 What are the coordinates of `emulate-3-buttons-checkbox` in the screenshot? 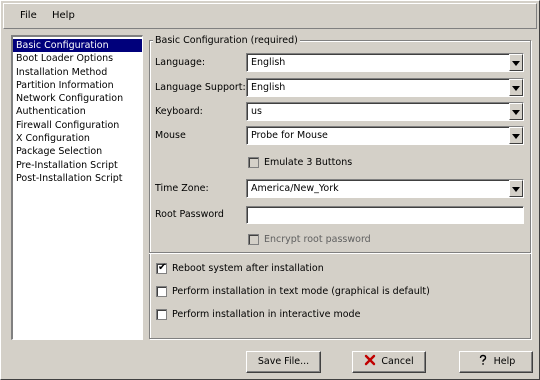 It's located at (253, 162).